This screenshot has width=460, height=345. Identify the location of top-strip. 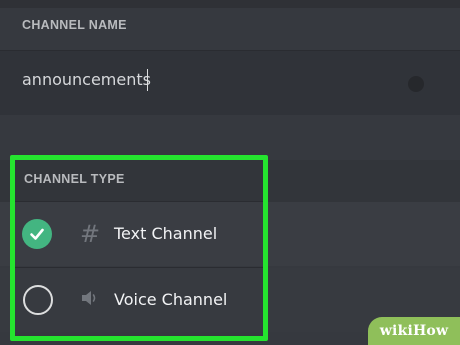
(230, 4).